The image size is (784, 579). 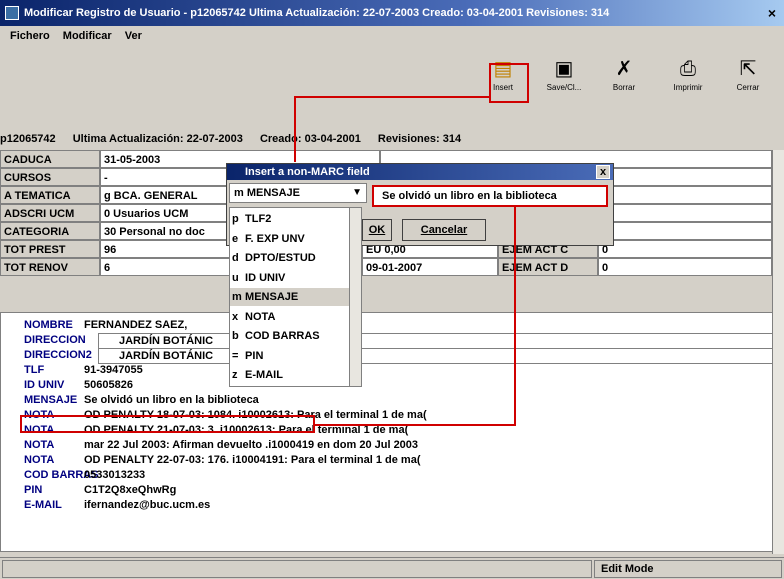 I want to click on dialog-title: Insert a non-MARC field, so click(x=420, y=172).